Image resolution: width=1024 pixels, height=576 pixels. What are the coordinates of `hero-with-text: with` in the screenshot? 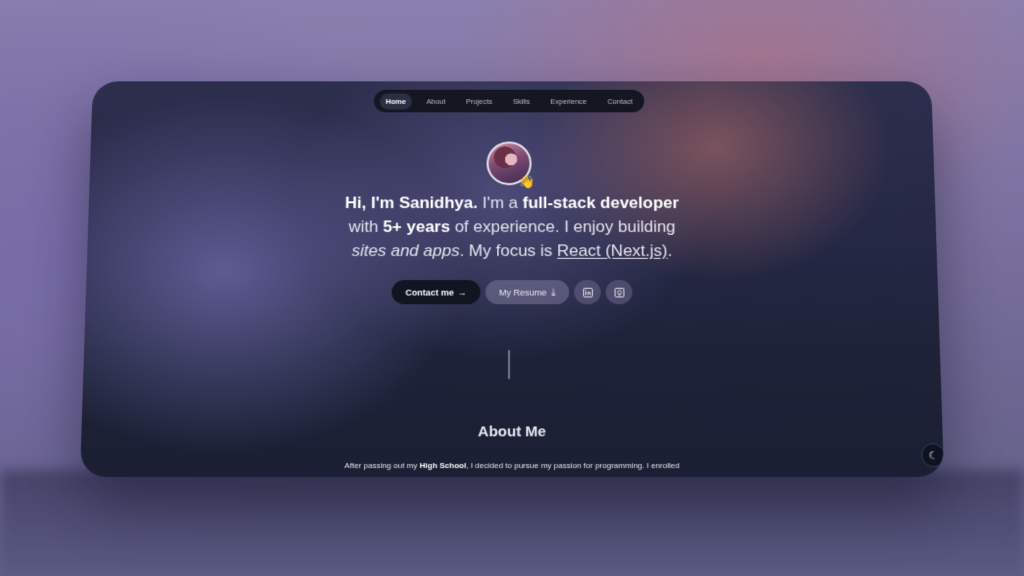 It's located at (365, 226).